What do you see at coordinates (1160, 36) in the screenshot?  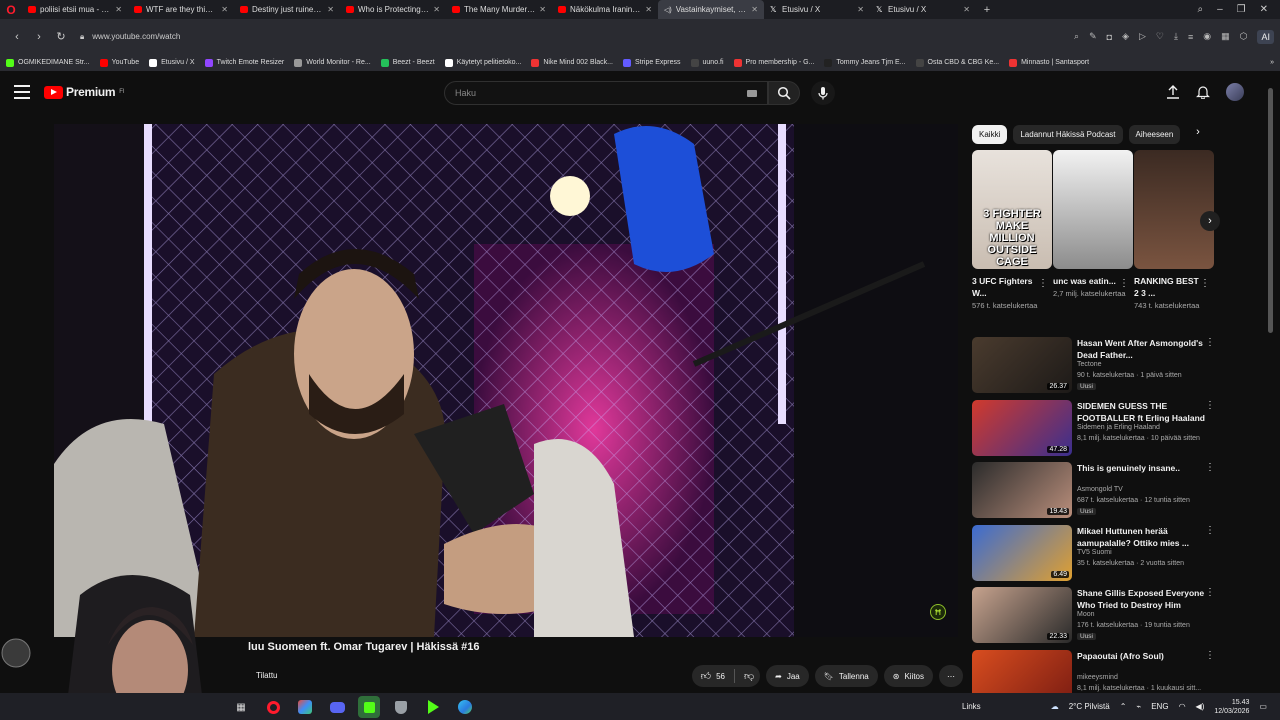 I see `heart-icon: ♡` at bounding box center [1160, 36].